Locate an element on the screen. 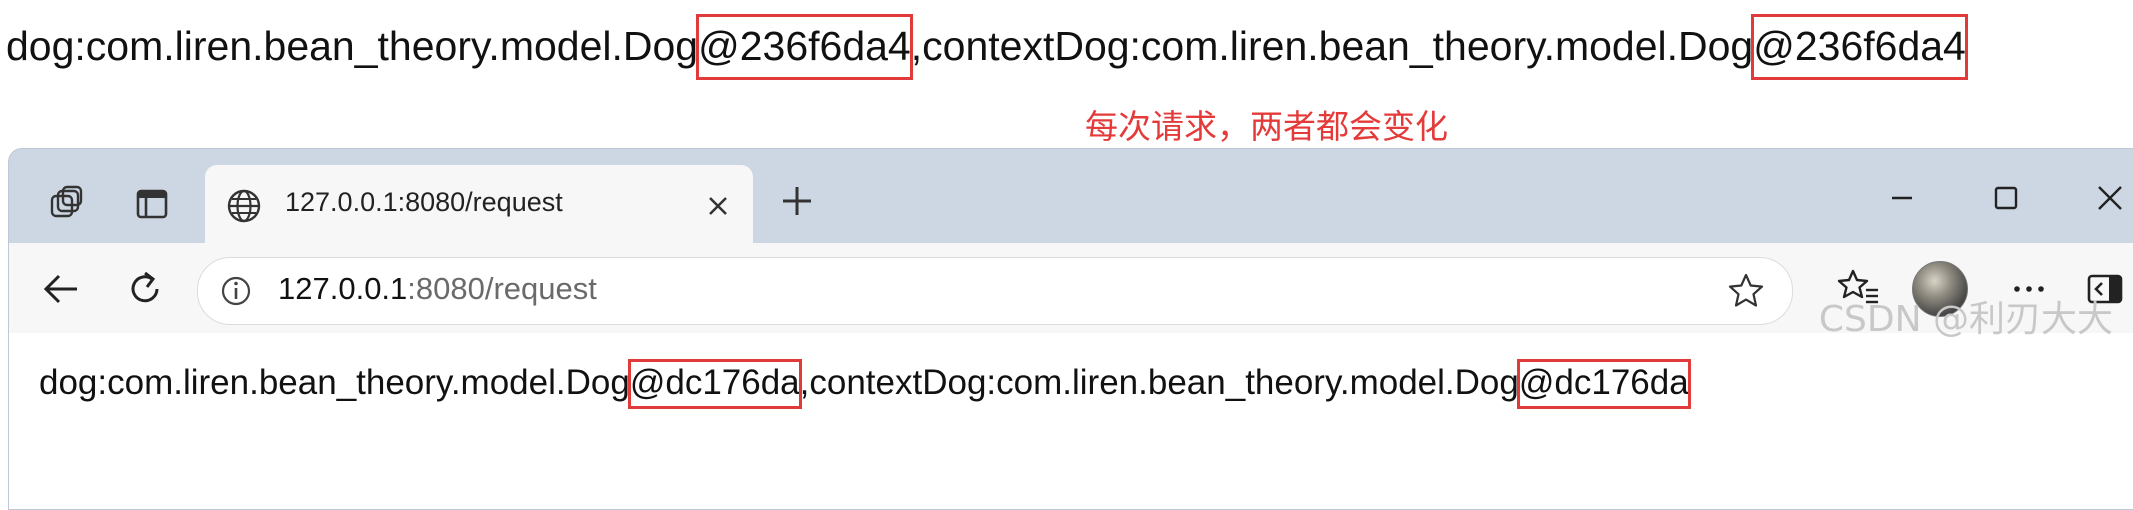  star-icon is located at coordinates (1746, 291).